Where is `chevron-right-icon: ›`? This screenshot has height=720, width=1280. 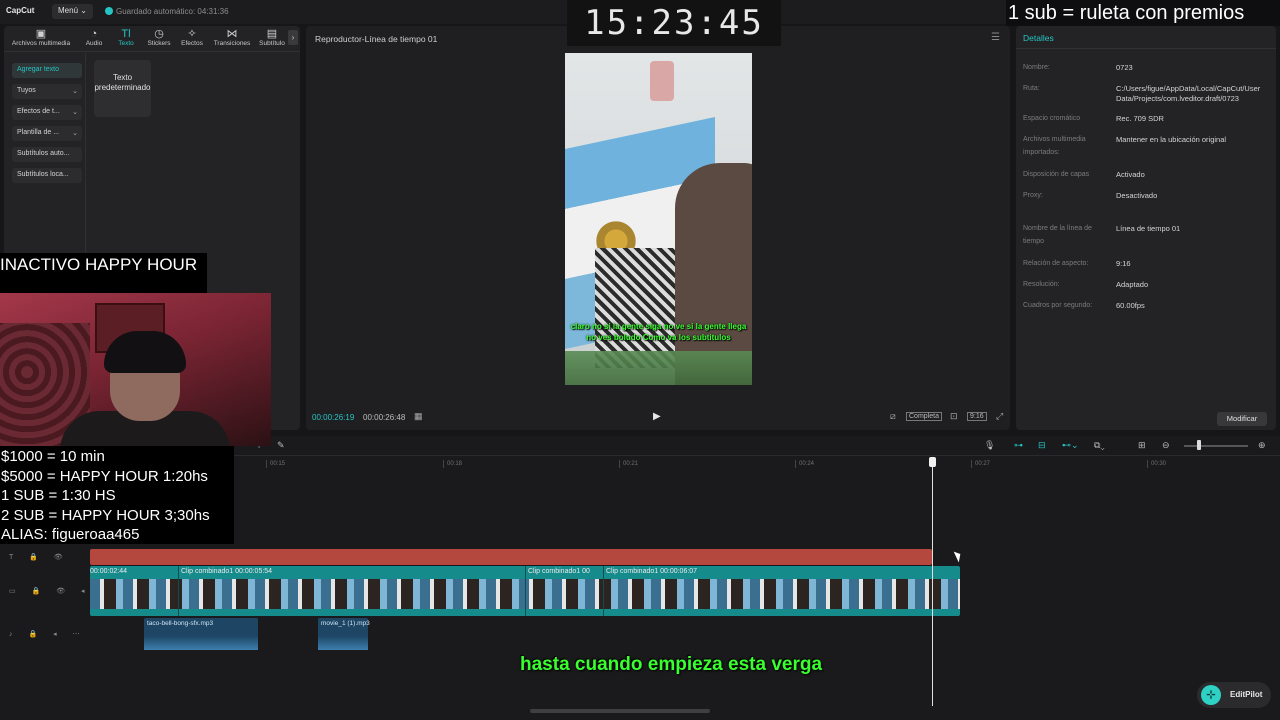
chevron-right-icon: › is located at coordinates (293, 37).